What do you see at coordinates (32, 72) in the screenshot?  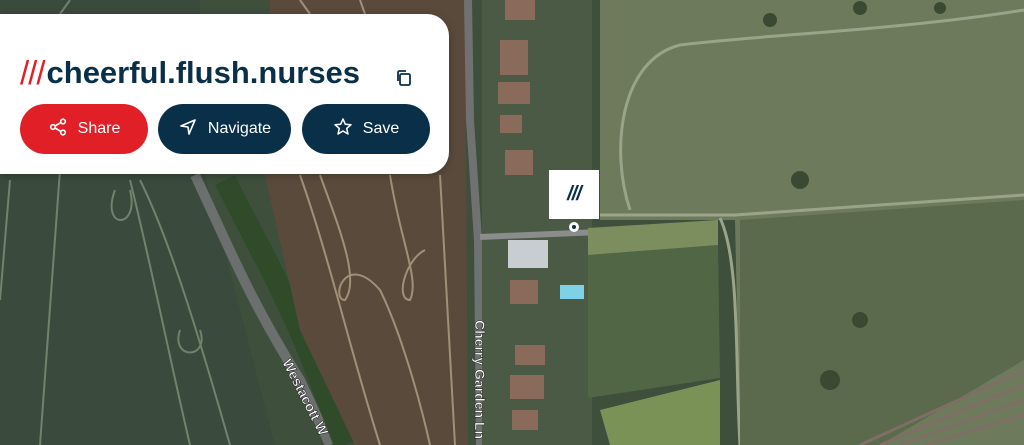 I see `address-slashes: ///` at bounding box center [32, 72].